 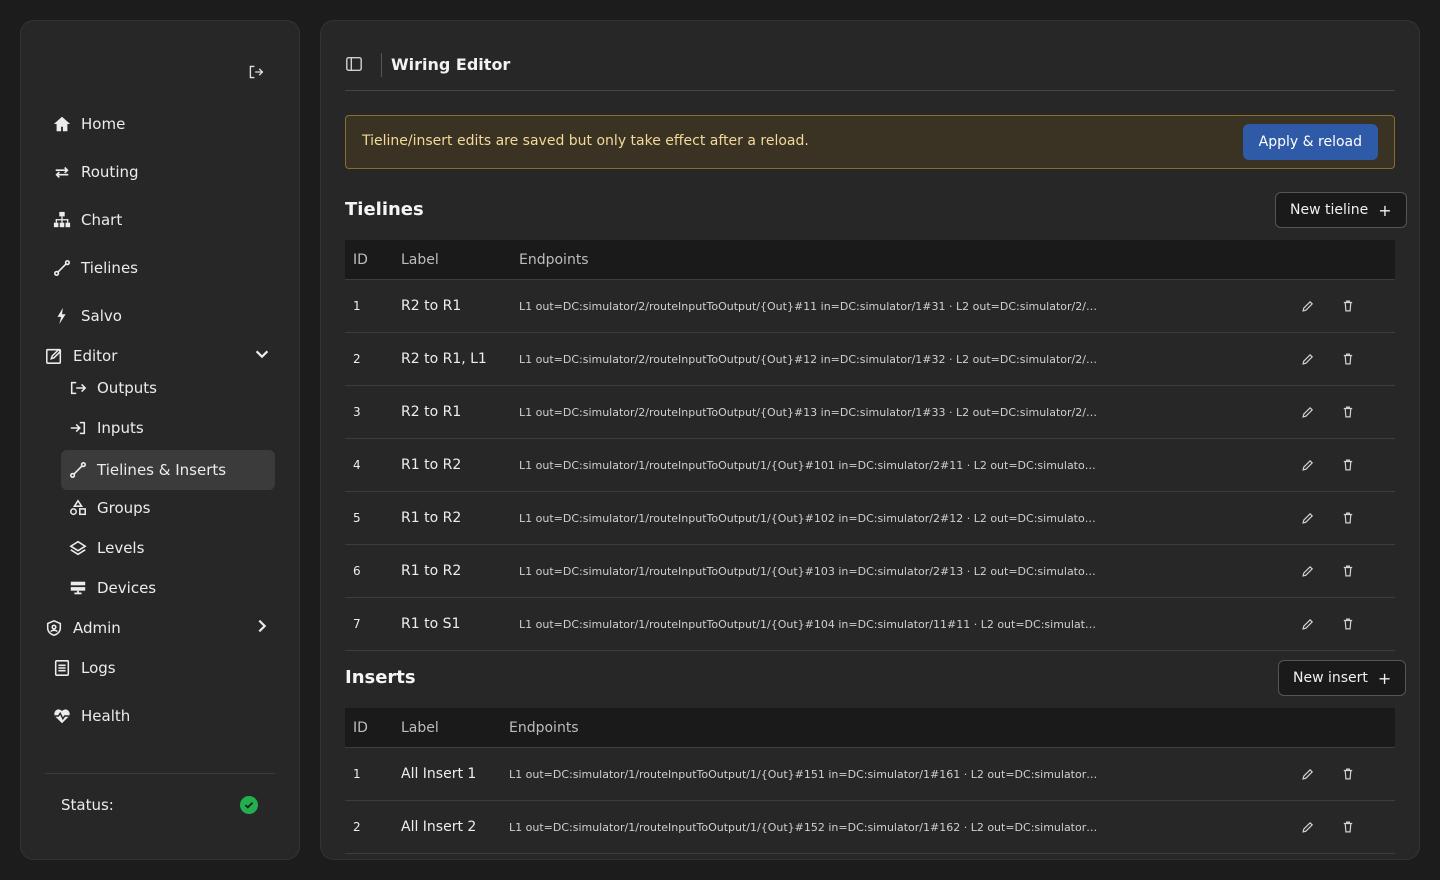 What do you see at coordinates (54, 356) in the screenshot?
I see `edit-square-icon` at bounding box center [54, 356].